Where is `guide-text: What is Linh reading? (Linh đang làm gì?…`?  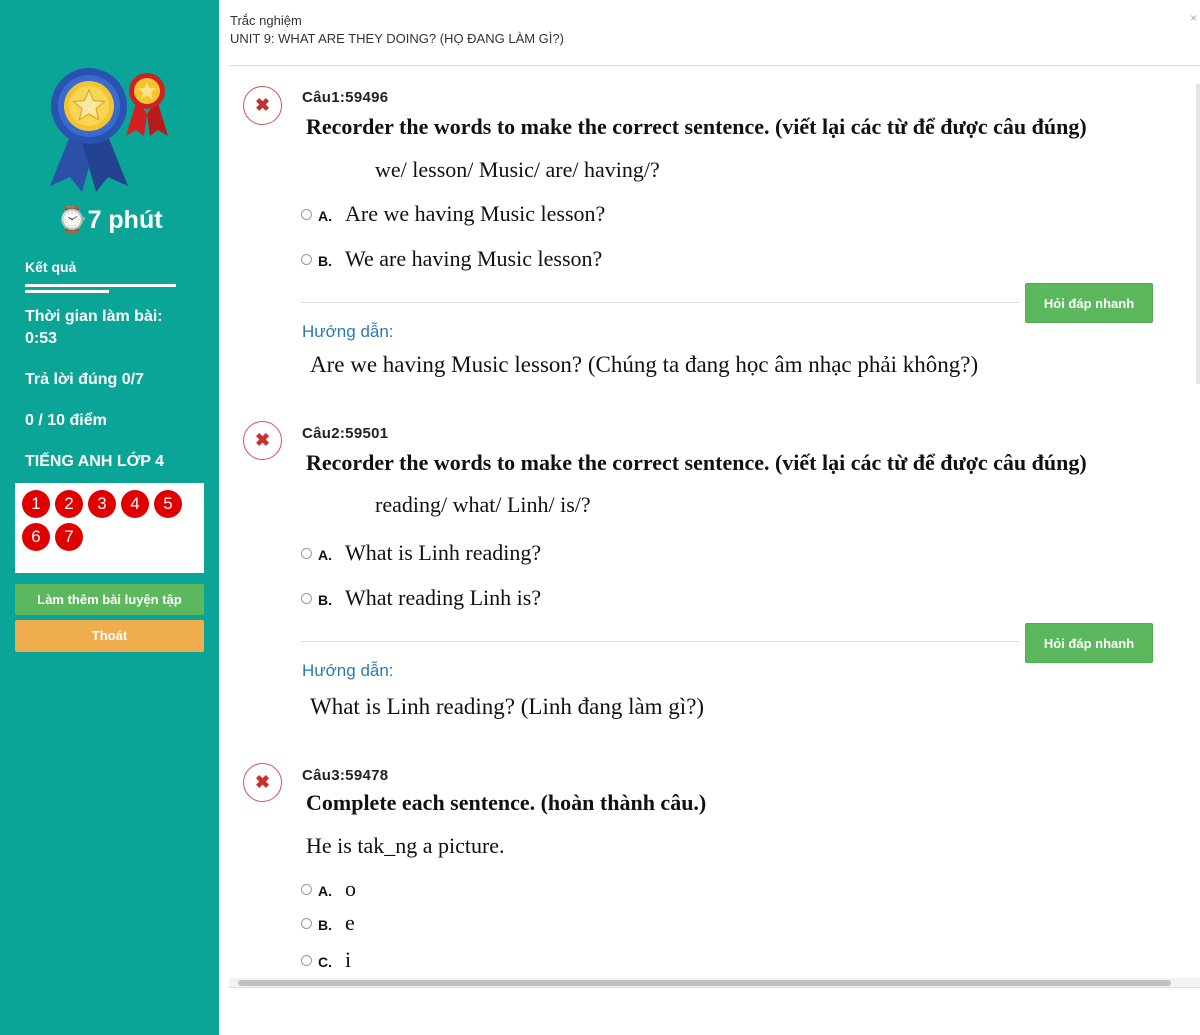
guide-text: What is Linh reading? (Linh đang làm gì?… is located at coordinates (507, 706).